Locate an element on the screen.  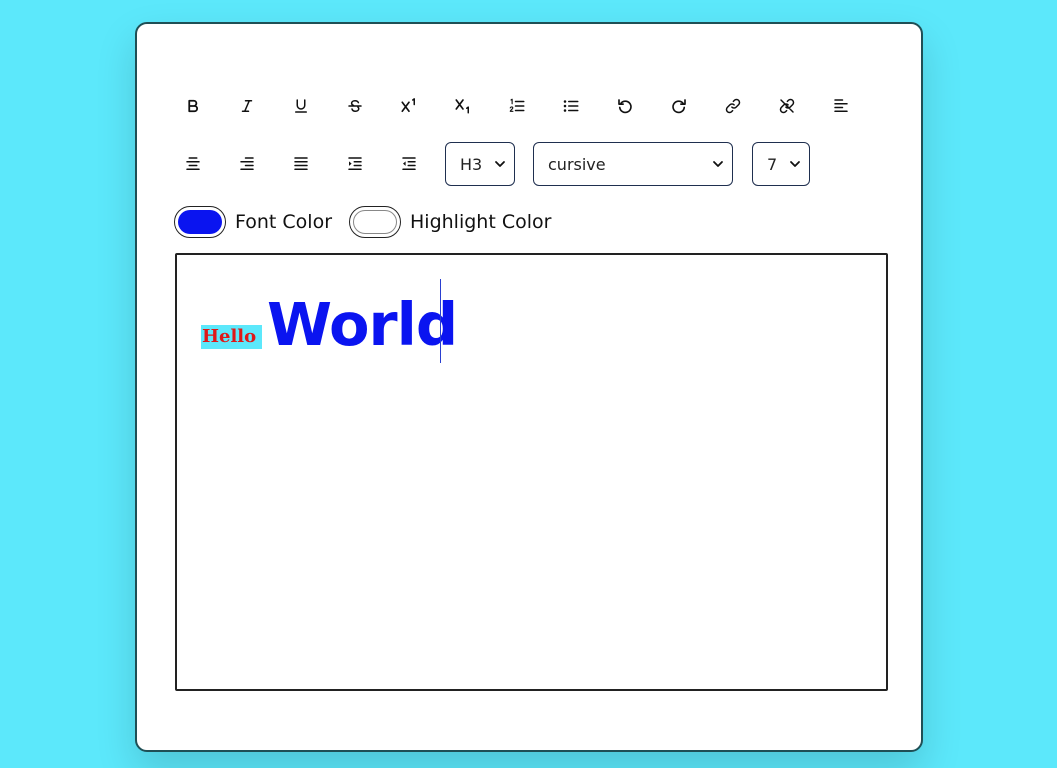
ordered-list-button is located at coordinates (517, 106).